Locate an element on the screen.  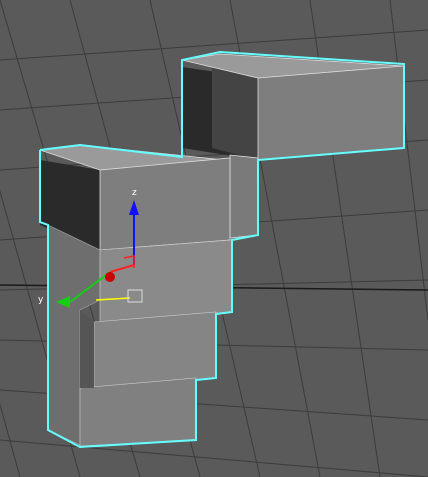
z-axis-label: z is located at coordinates (134, 193).